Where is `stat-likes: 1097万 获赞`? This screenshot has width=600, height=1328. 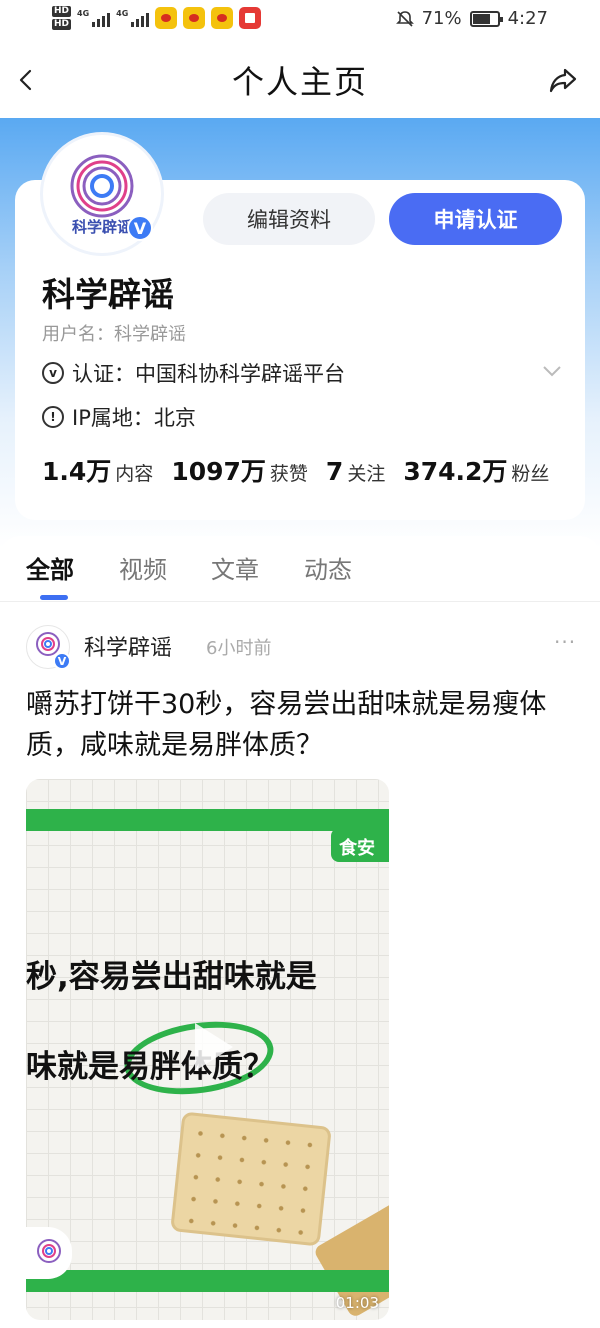
stat-likes: 1097万 获赞 is located at coordinates (239, 470).